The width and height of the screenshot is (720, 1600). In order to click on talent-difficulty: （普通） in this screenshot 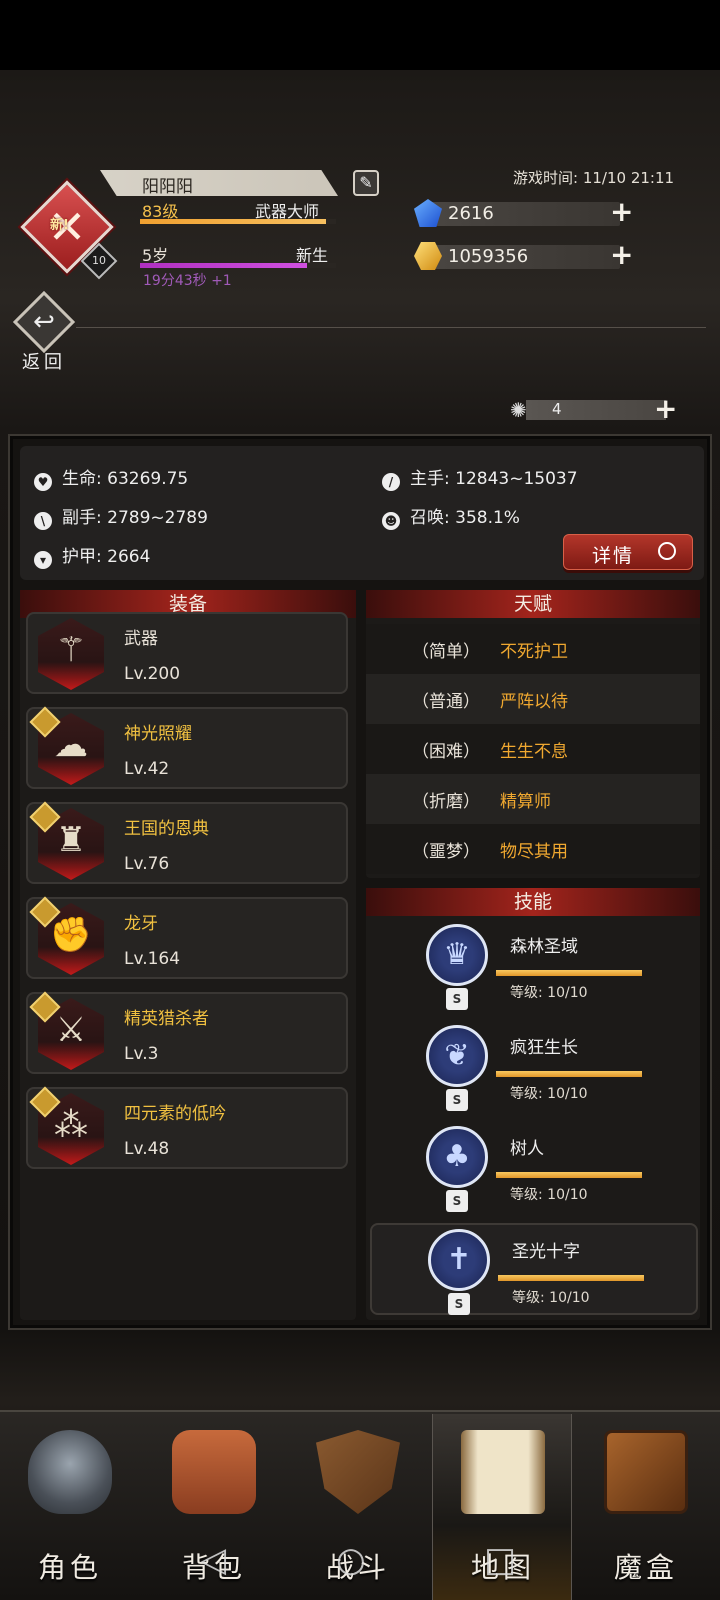, I will do `click(446, 702)`.